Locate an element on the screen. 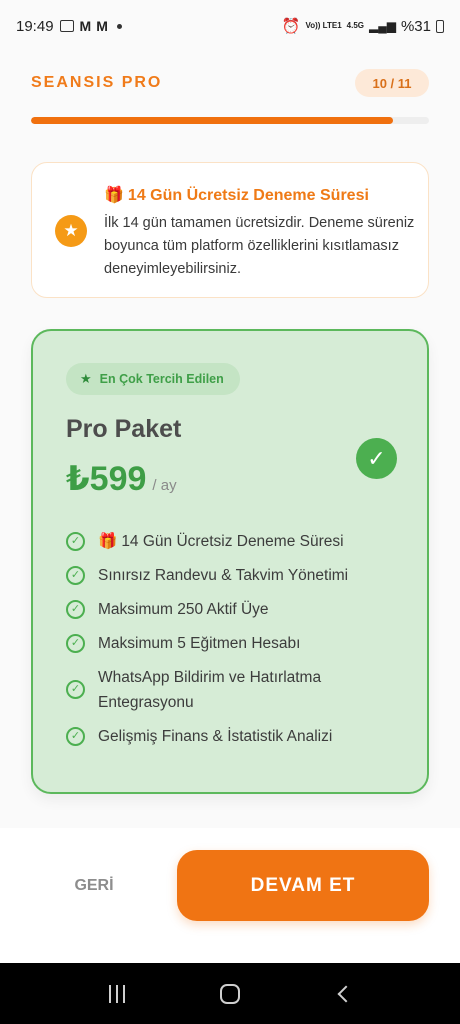 The width and height of the screenshot is (460, 1024). badge-label: En Çok Tercih Edilen is located at coordinates (161, 379).